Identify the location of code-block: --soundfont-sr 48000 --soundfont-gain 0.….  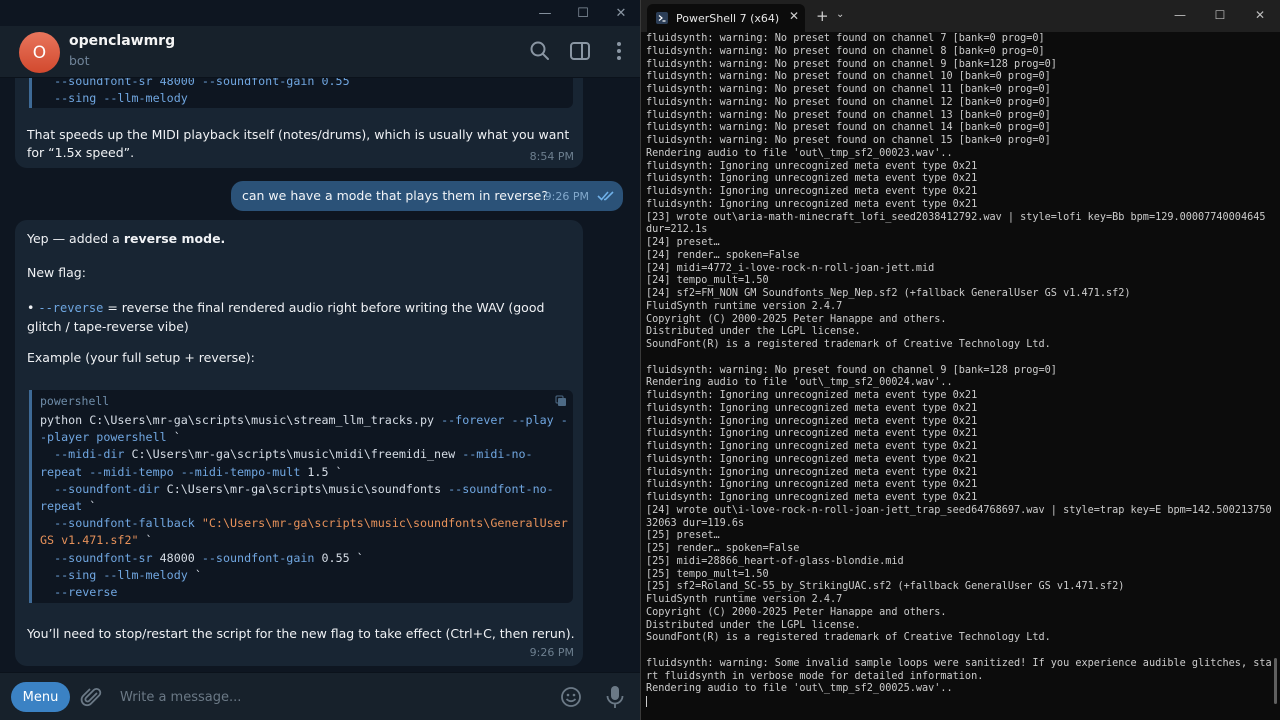
(301, 93).